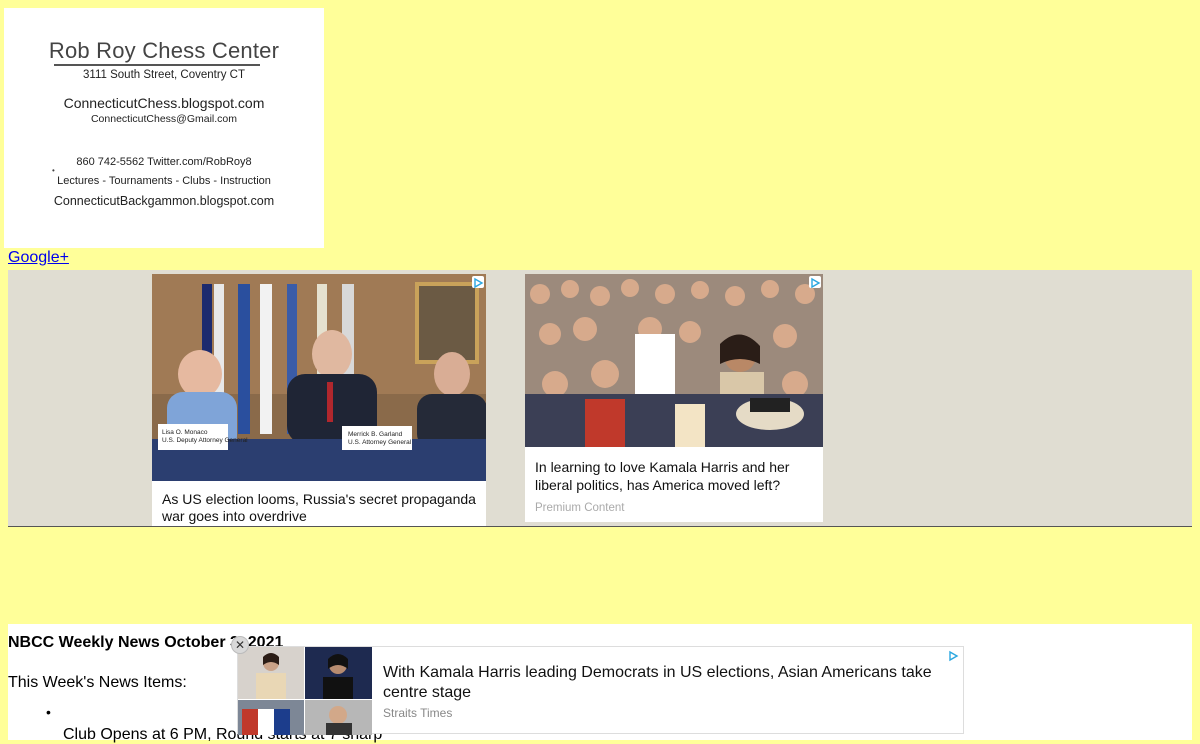 Image resolution: width=1200 pixels, height=744 pixels. What do you see at coordinates (240, 645) in the screenshot?
I see `close-icon: ✕` at bounding box center [240, 645].